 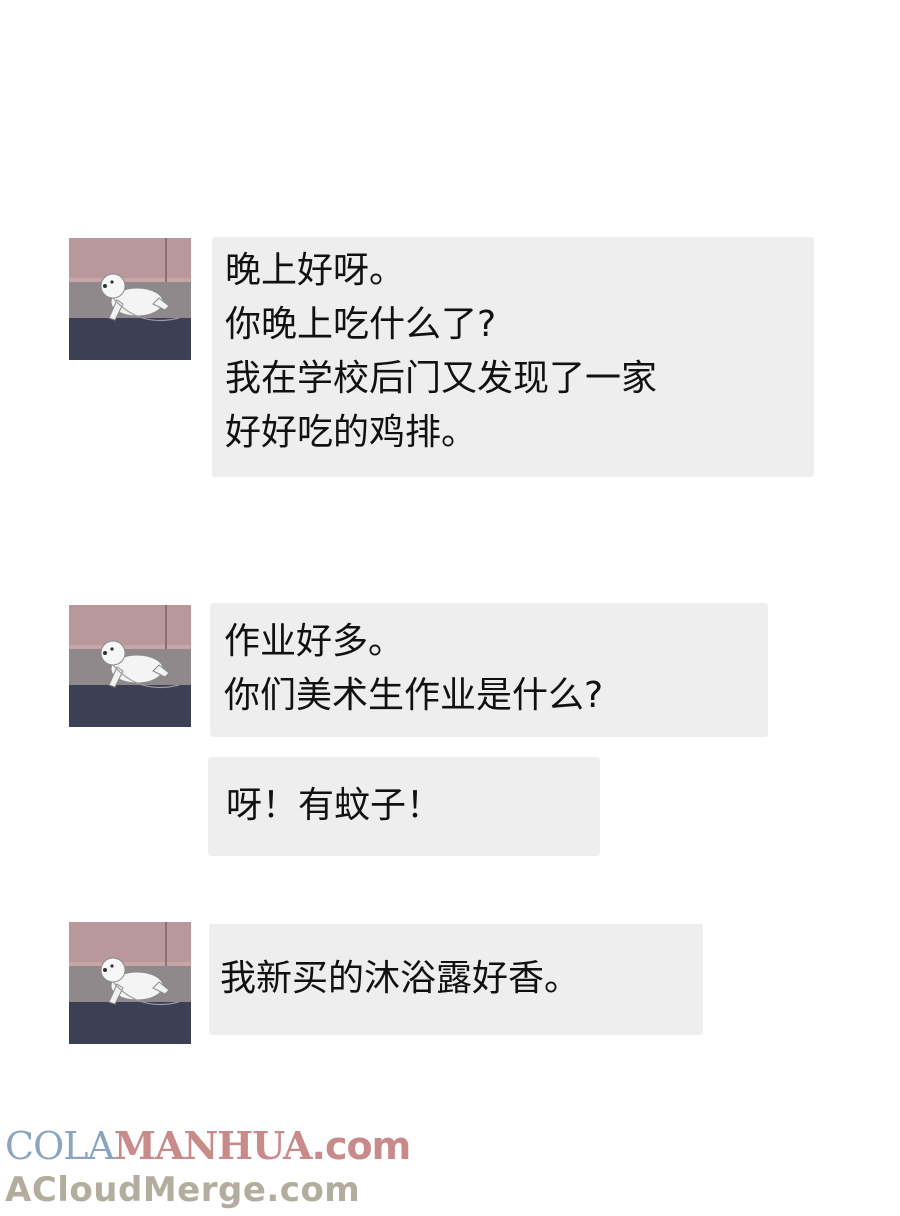 What do you see at coordinates (414, 695) in the screenshot?
I see `message-line: 你们美术生作业是什么?` at bounding box center [414, 695].